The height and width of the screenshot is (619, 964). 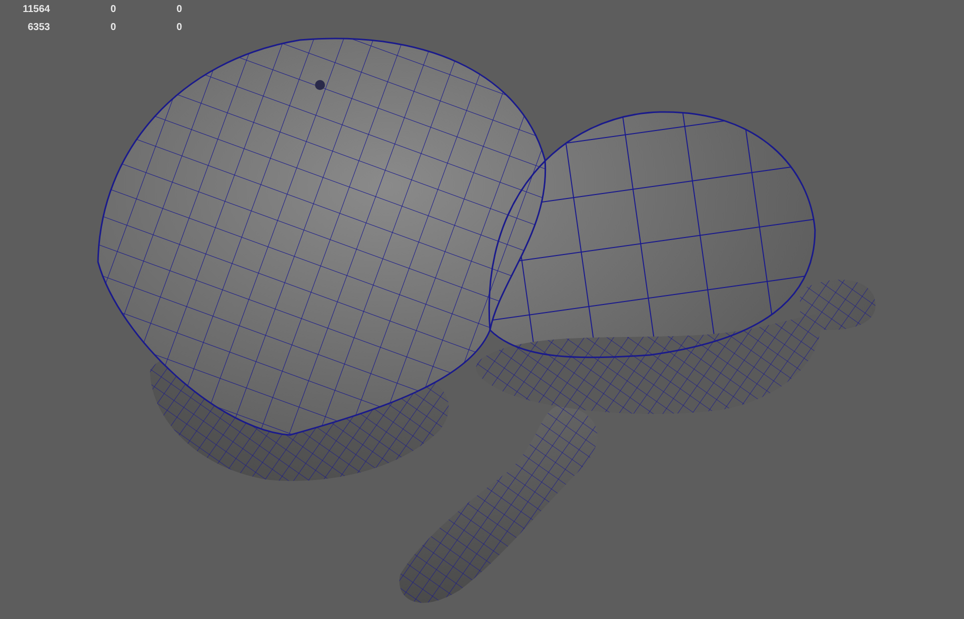 What do you see at coordinates (36, 10) in the screenshot?
I see `hud-value: 11564` at bounding box center [36, 10].